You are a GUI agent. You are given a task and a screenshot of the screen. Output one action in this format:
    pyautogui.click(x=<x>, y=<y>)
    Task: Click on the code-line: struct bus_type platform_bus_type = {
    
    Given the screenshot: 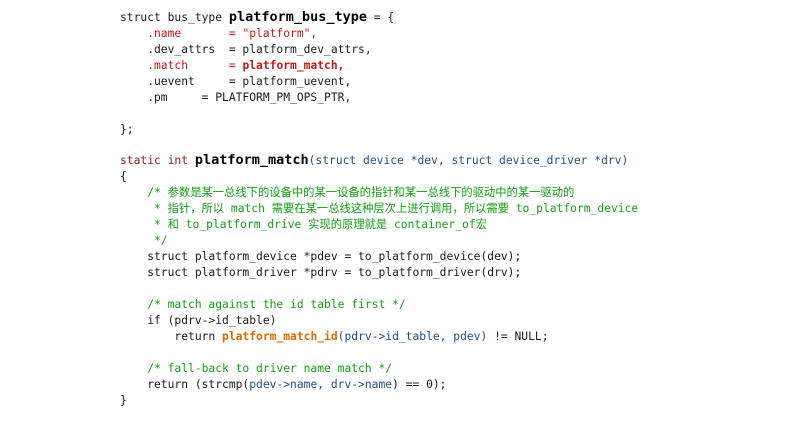 What is the action you would take?
    pyautogui.click(x=379, y=17)
    